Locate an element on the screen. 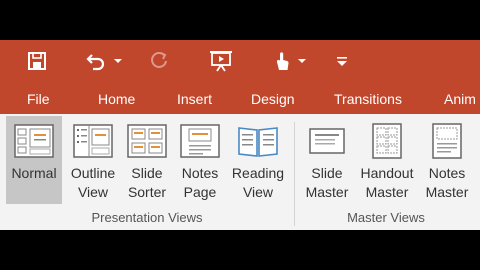 Image resolution: width=480 pixels, height=270 pixels. notes-page-icon is located at coordinates (200, 141).